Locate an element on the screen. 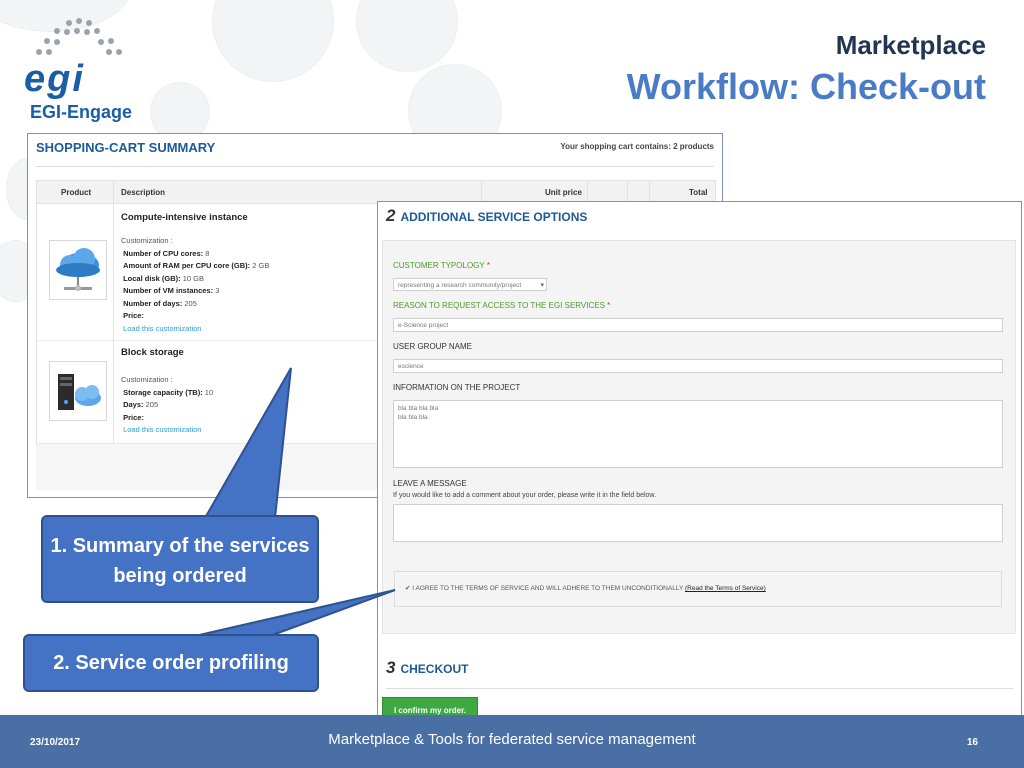  page-number: 16 is located at coordinates (972, 742).